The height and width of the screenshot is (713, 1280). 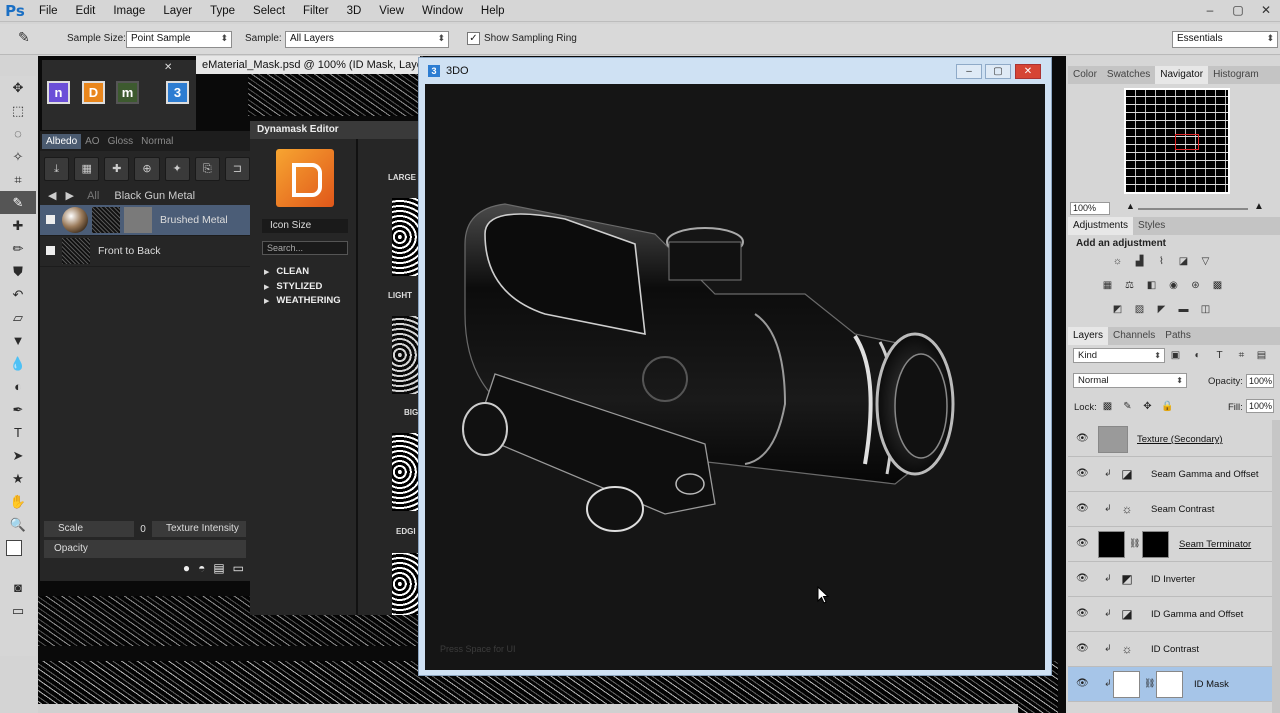 I want to click on blend-mode-select: Normal, so click(x=1130, y=380).